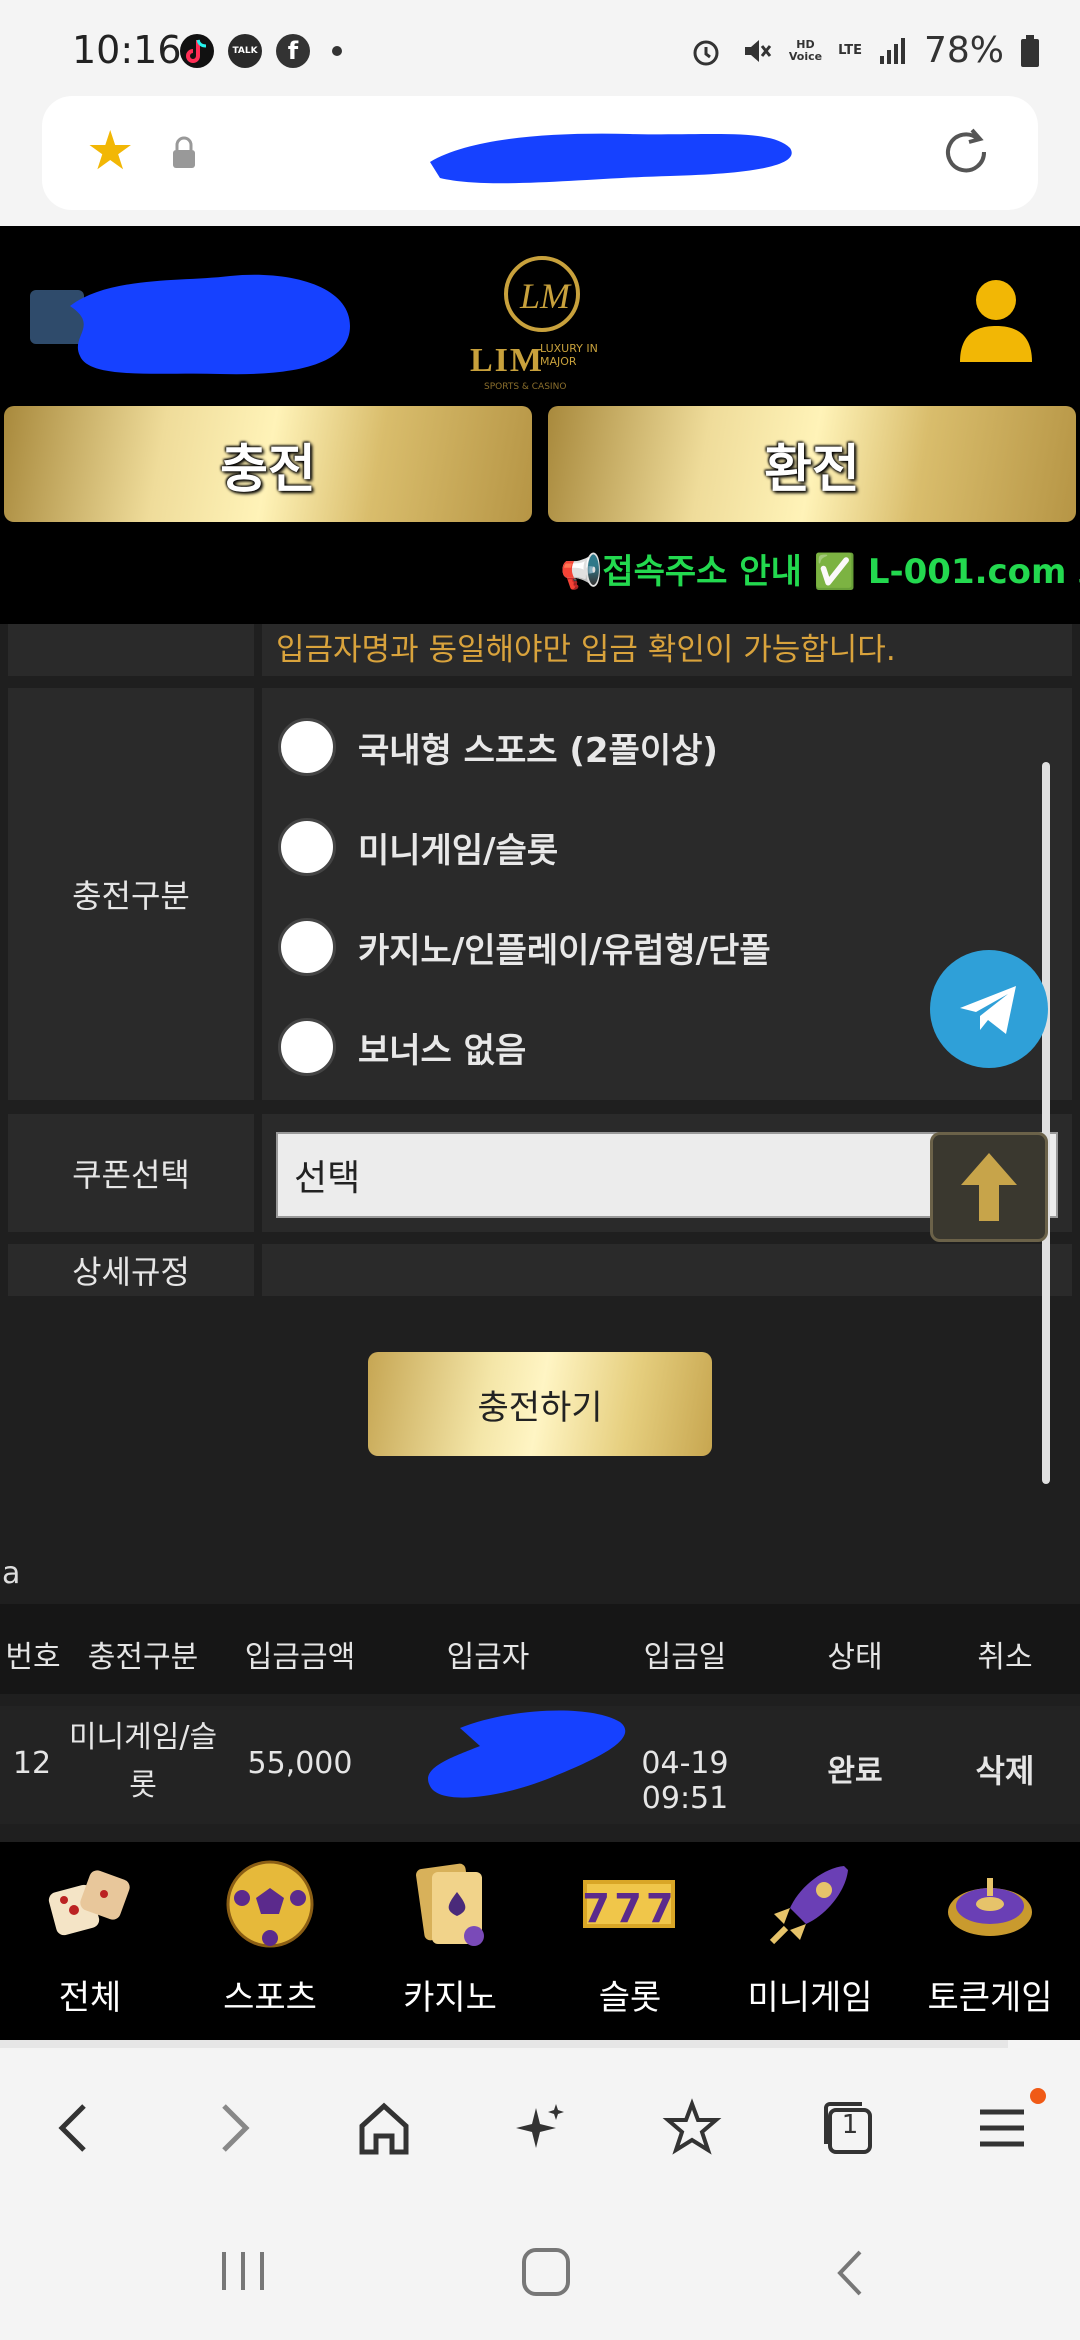 This screenshot has height=2340, width=1080. What do you see at coordinates (450, 1904) in the screenshot?
I see `cards-icon` at bounding box center [450, 1904].